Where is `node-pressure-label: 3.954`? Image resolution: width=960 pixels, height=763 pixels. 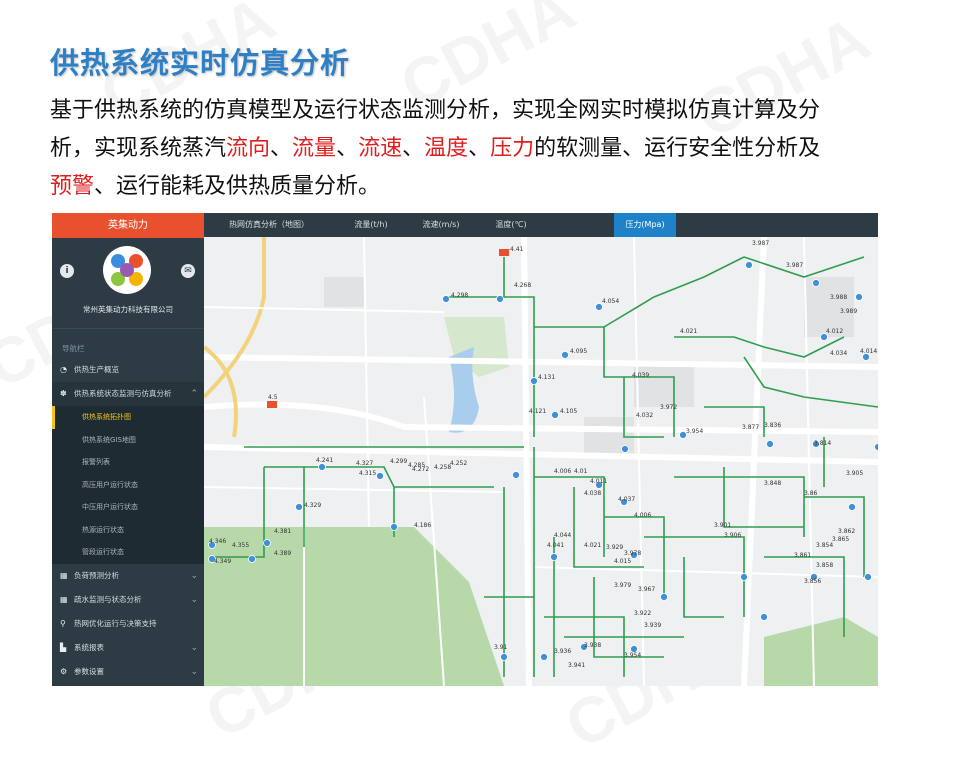
node-pressure-label: 3.954 is located at coordinates (632, 655).